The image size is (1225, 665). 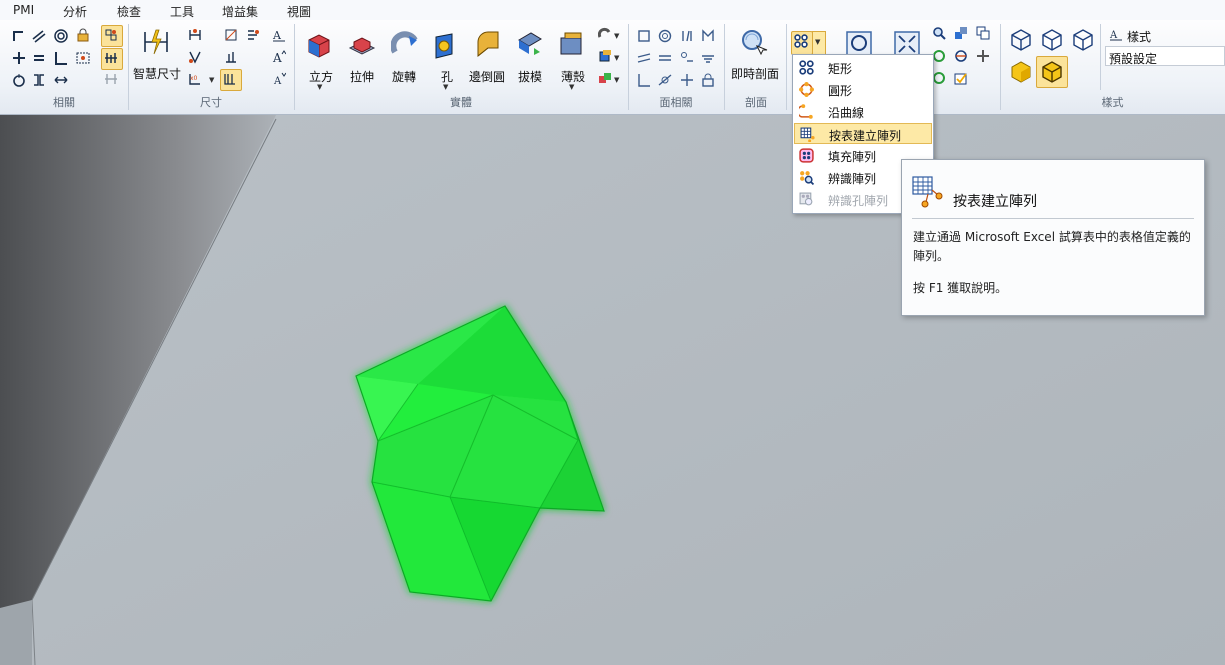 I want to click on pattern-dropdown-arrow: ▼, so click(x=817, y=42).